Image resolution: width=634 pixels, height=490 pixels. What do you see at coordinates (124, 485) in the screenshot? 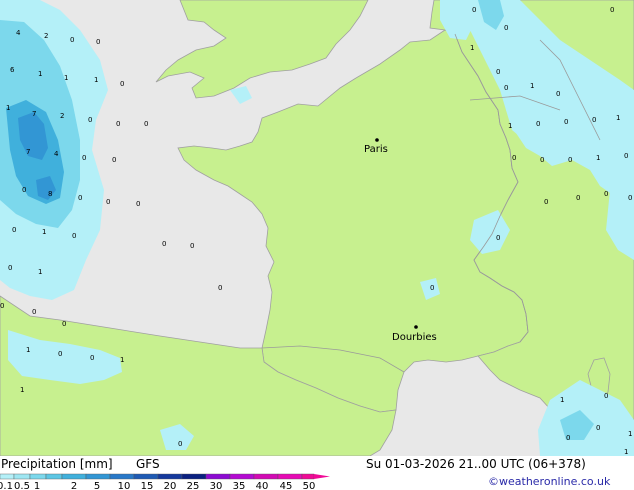
I see `legend-label: 10` at bounding box center [124, 485].